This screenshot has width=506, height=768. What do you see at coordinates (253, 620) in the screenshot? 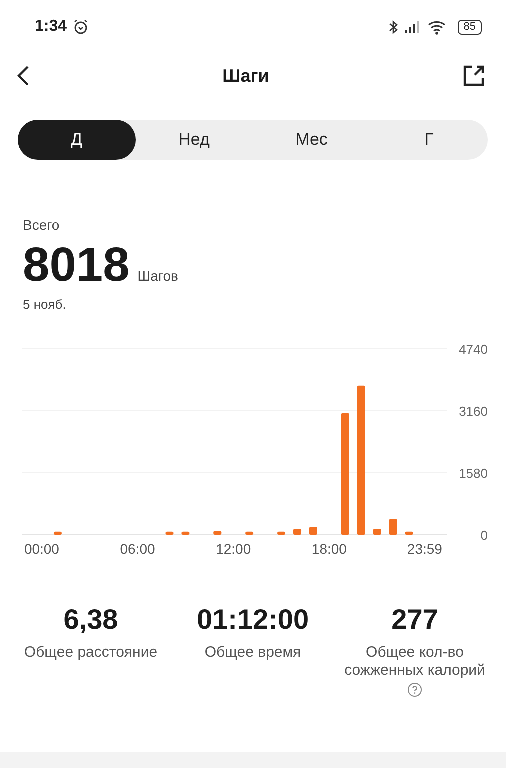
I see `stat-value: 01:12:00` at bounding box center [253, 620].